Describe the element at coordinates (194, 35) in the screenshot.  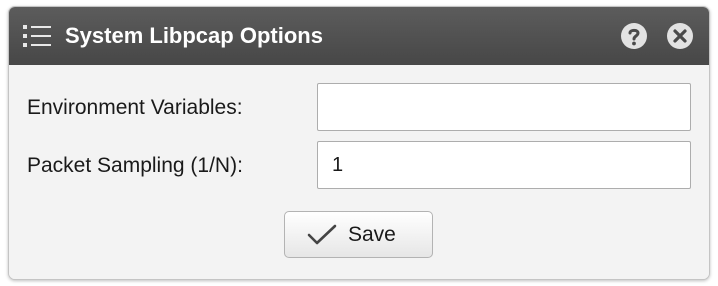
I see `dialog-title: System Libpcap Options` at that location.